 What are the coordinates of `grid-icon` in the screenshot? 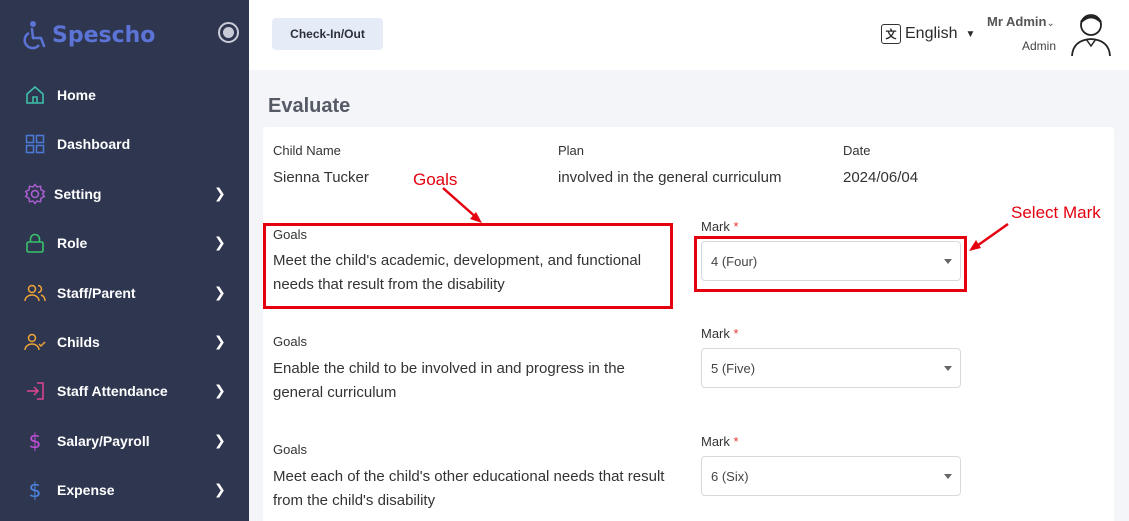 It's located at (35, 144).